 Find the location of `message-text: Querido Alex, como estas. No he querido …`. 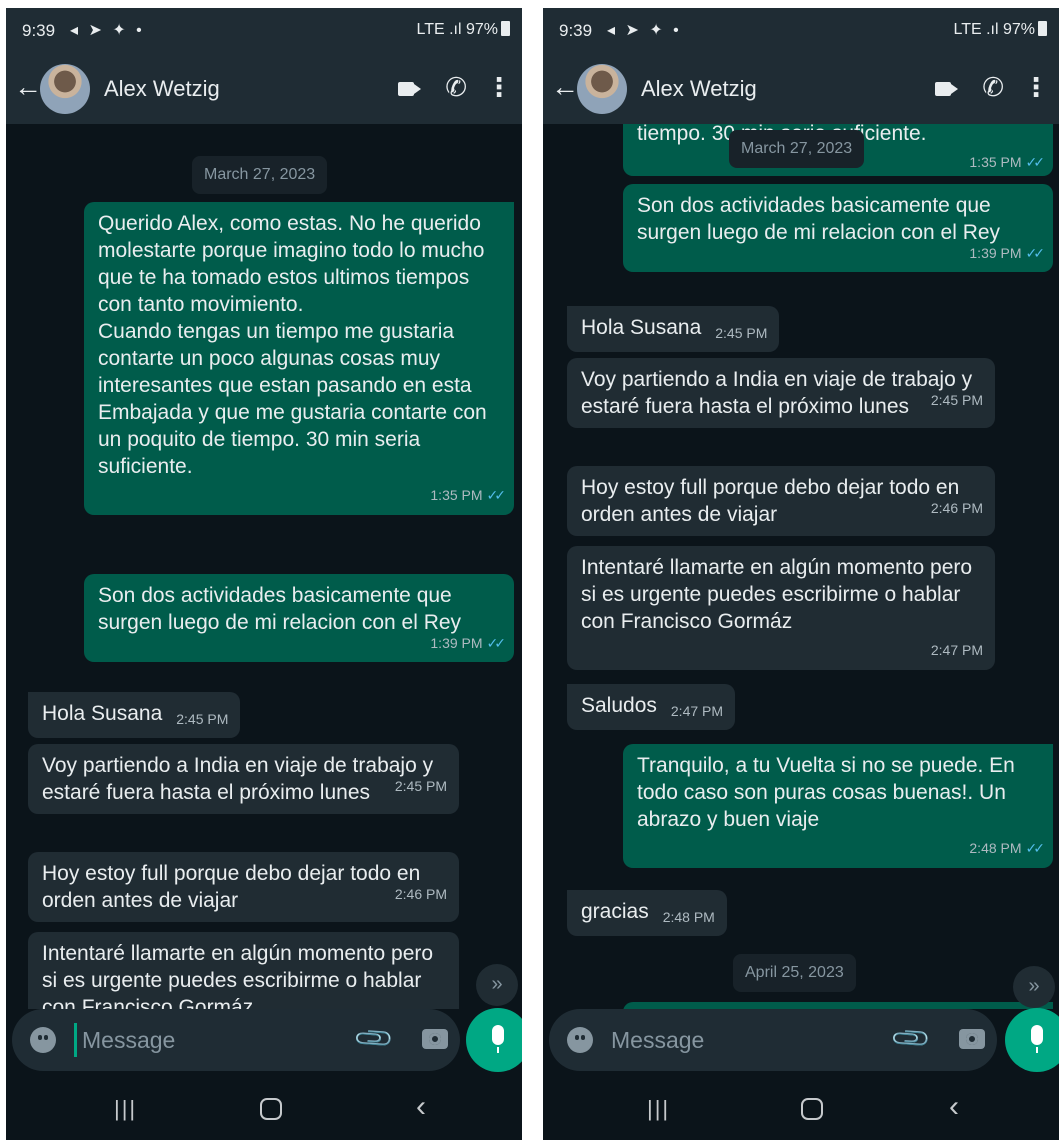

message-text: Querido Alex, como estas. No he querido … is located at coordinates (292, 345).